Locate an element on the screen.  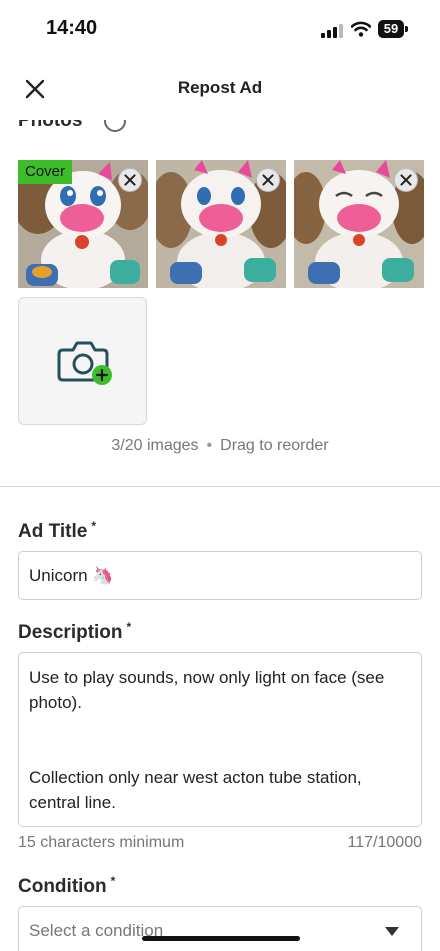
page-title: Repost Ad is located at coordinates (220, 87).